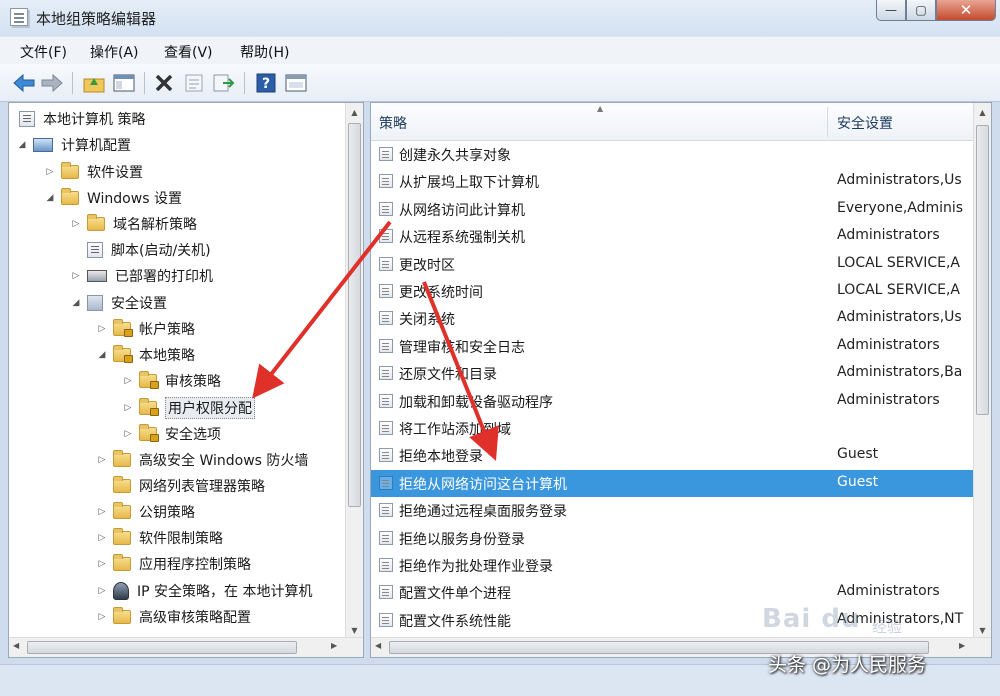 This screenshot has width=1000, height=696. Describe the element at coordinates (673, 592) in the screenshot. I see `policy-row: 配置文件单个进程 Administrators` at that location.